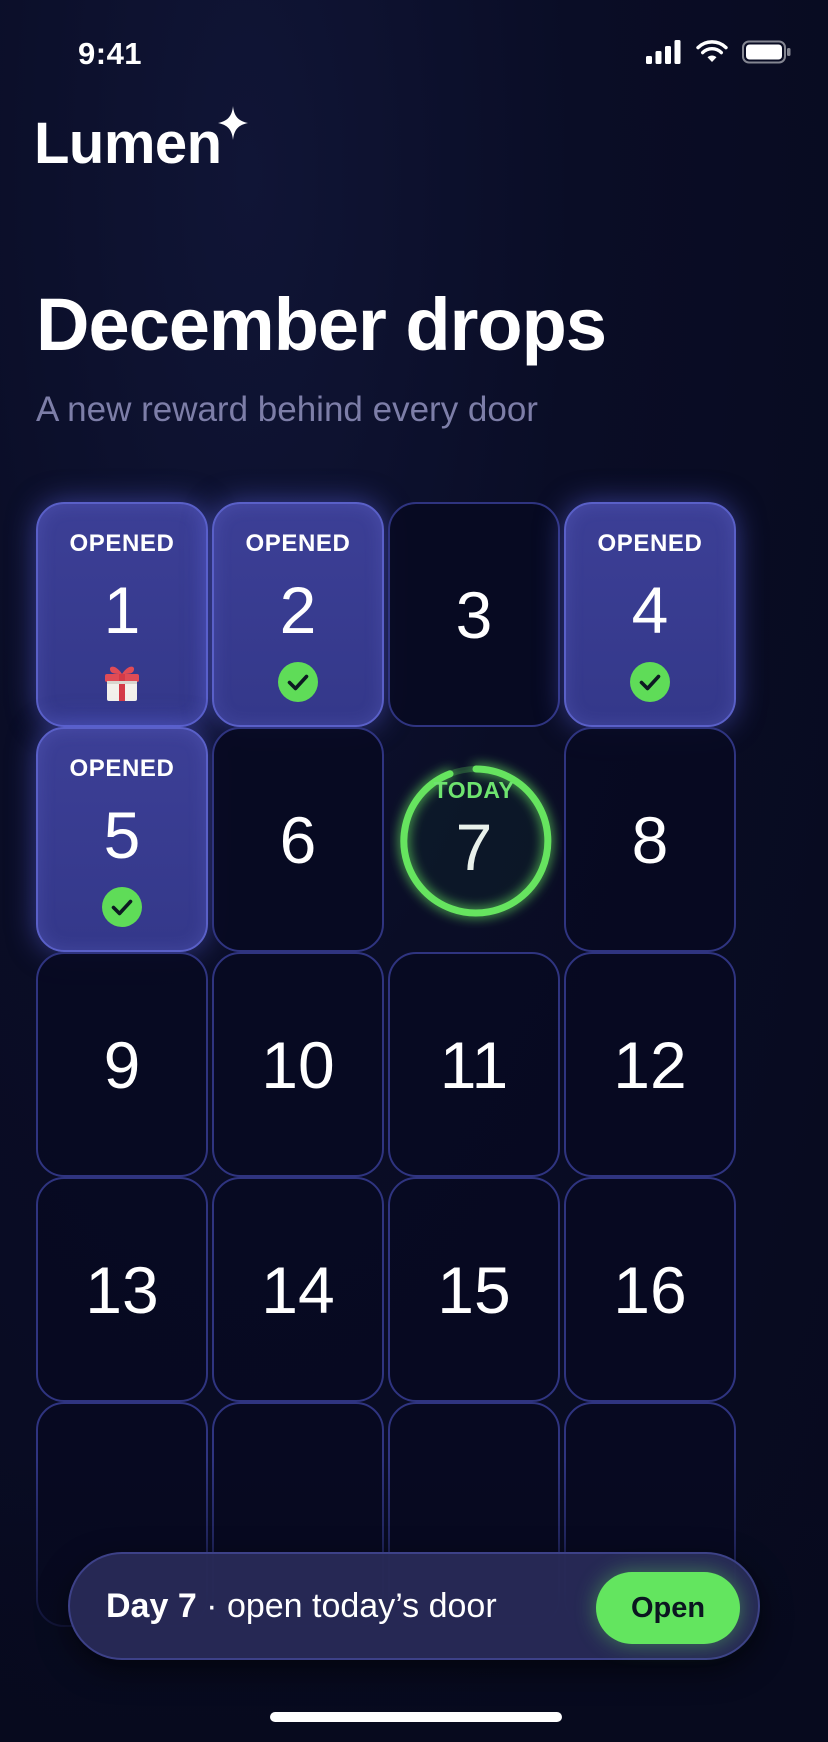 This screenshot has width=828, height=1742. I want to click on door-11: 11, so click(474, 1064).